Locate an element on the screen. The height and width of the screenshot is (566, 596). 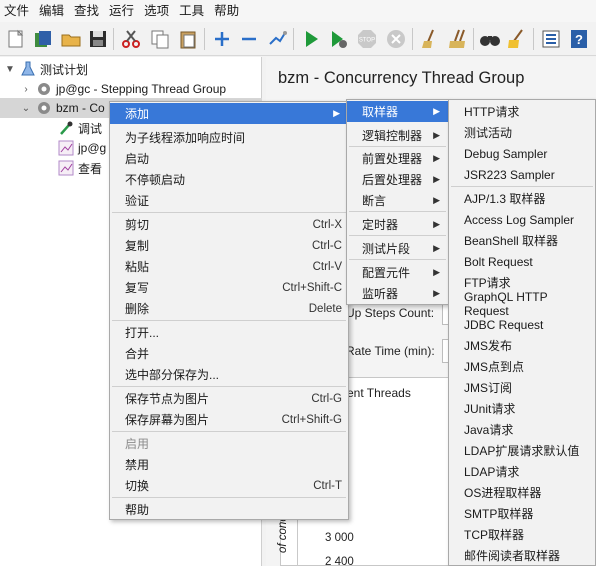
sampler-item: HTTP请求 is located at coordinates (522, 111).